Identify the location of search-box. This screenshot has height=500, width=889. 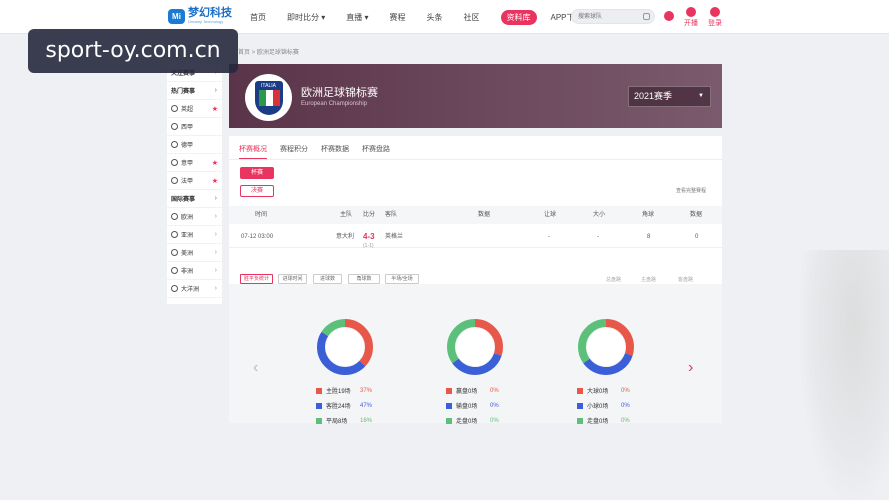
(613, 16).